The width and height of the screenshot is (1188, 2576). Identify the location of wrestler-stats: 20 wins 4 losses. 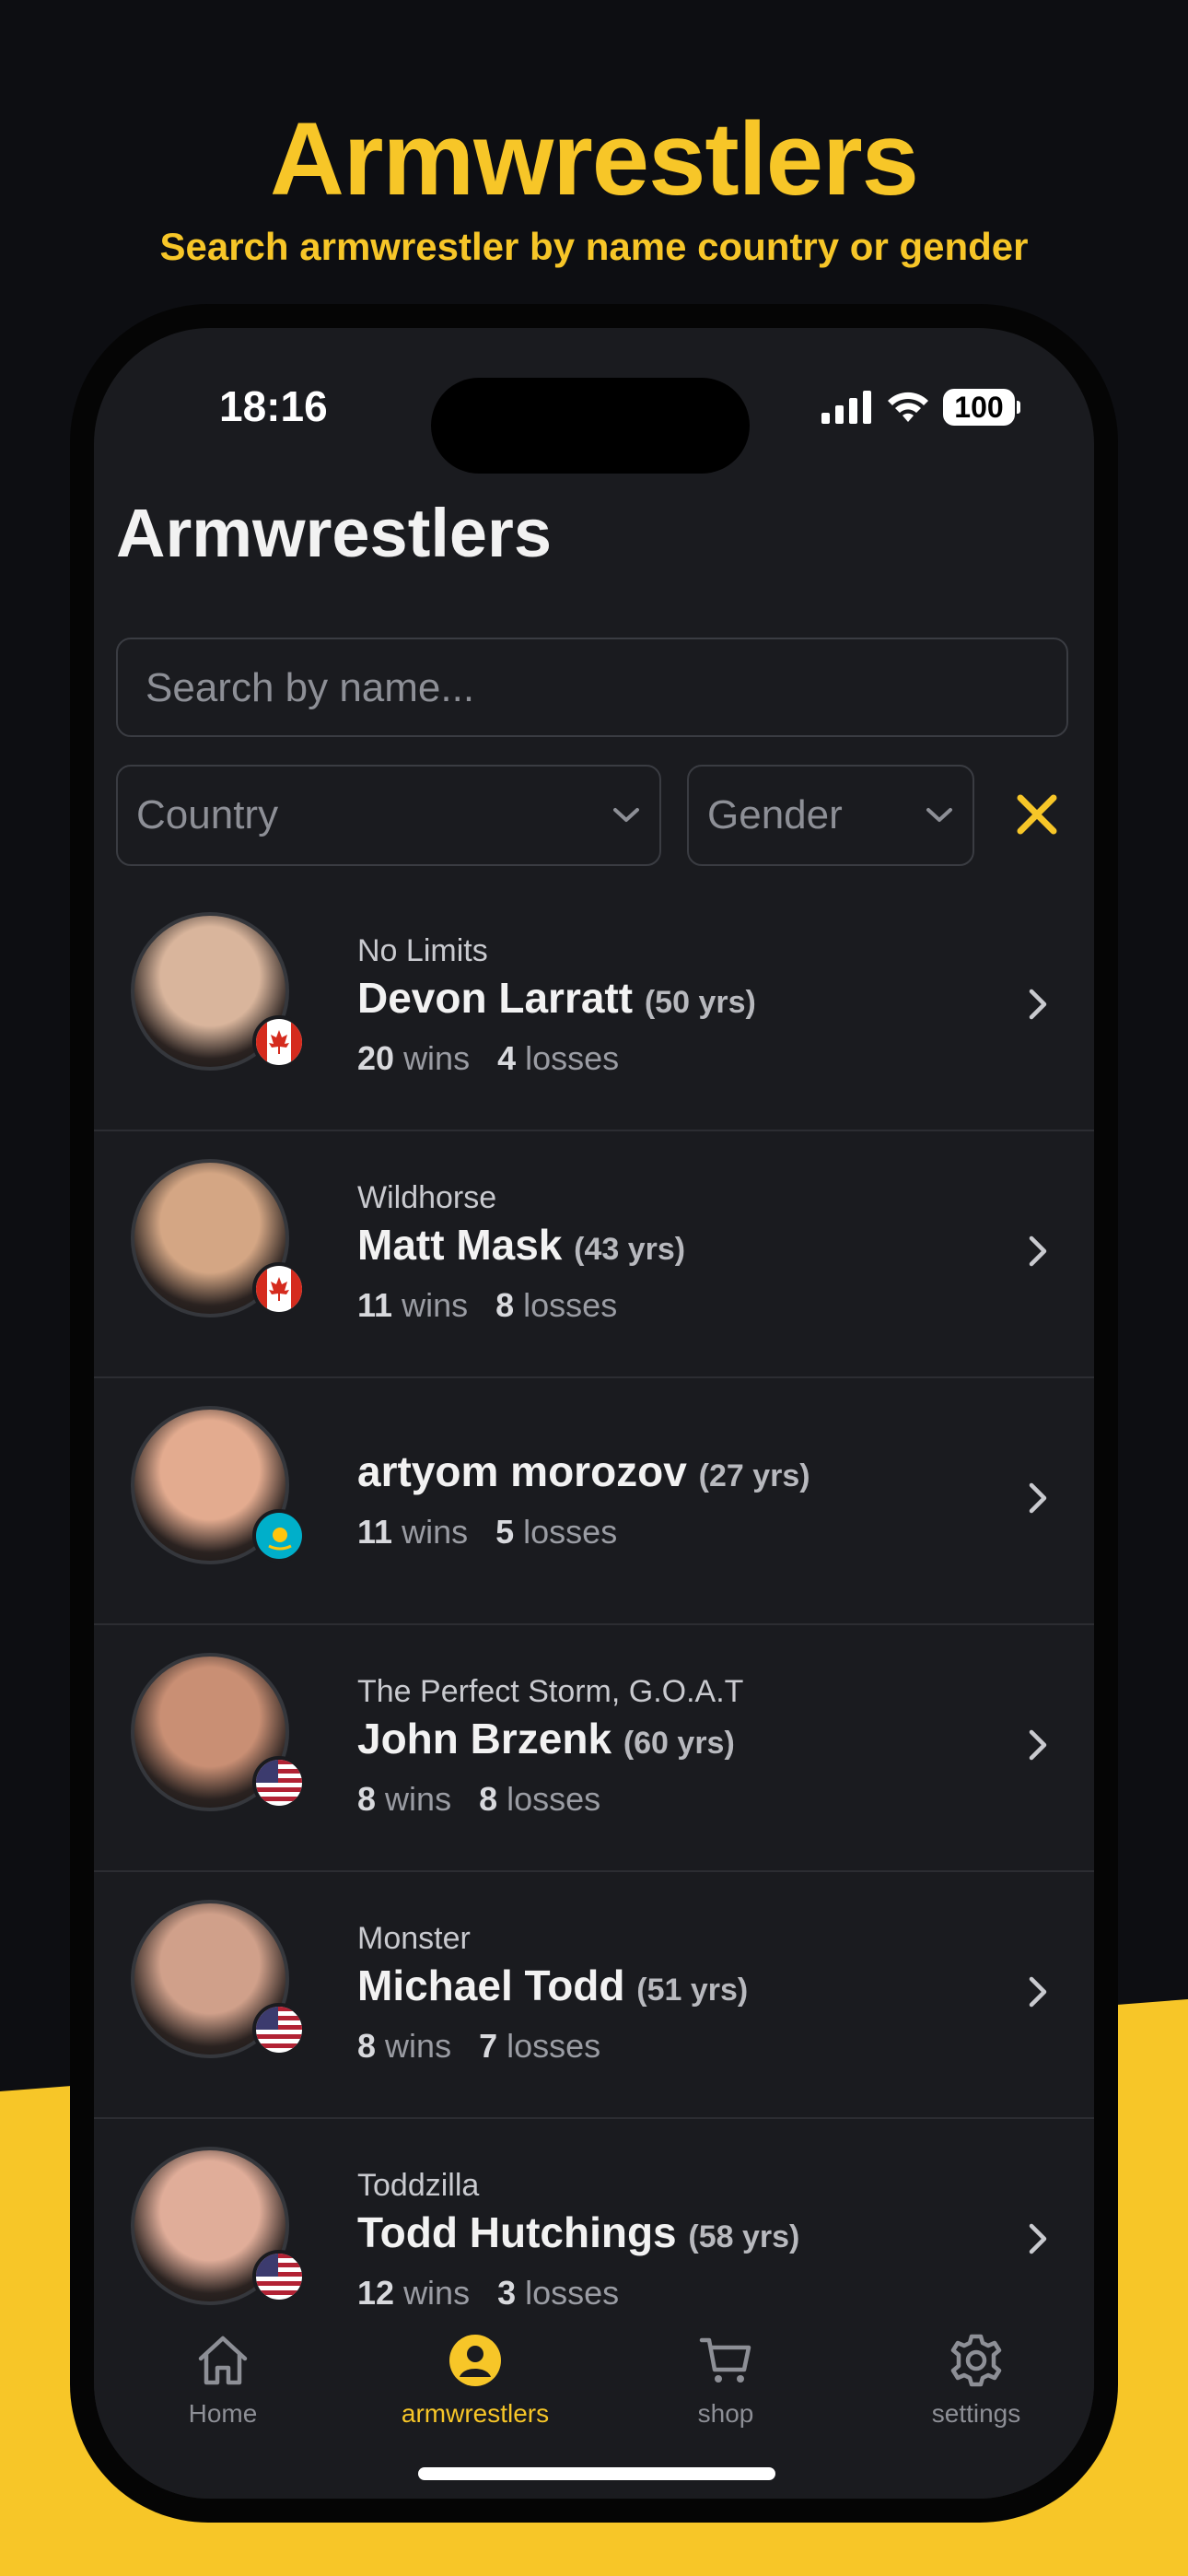
(556, 1058).